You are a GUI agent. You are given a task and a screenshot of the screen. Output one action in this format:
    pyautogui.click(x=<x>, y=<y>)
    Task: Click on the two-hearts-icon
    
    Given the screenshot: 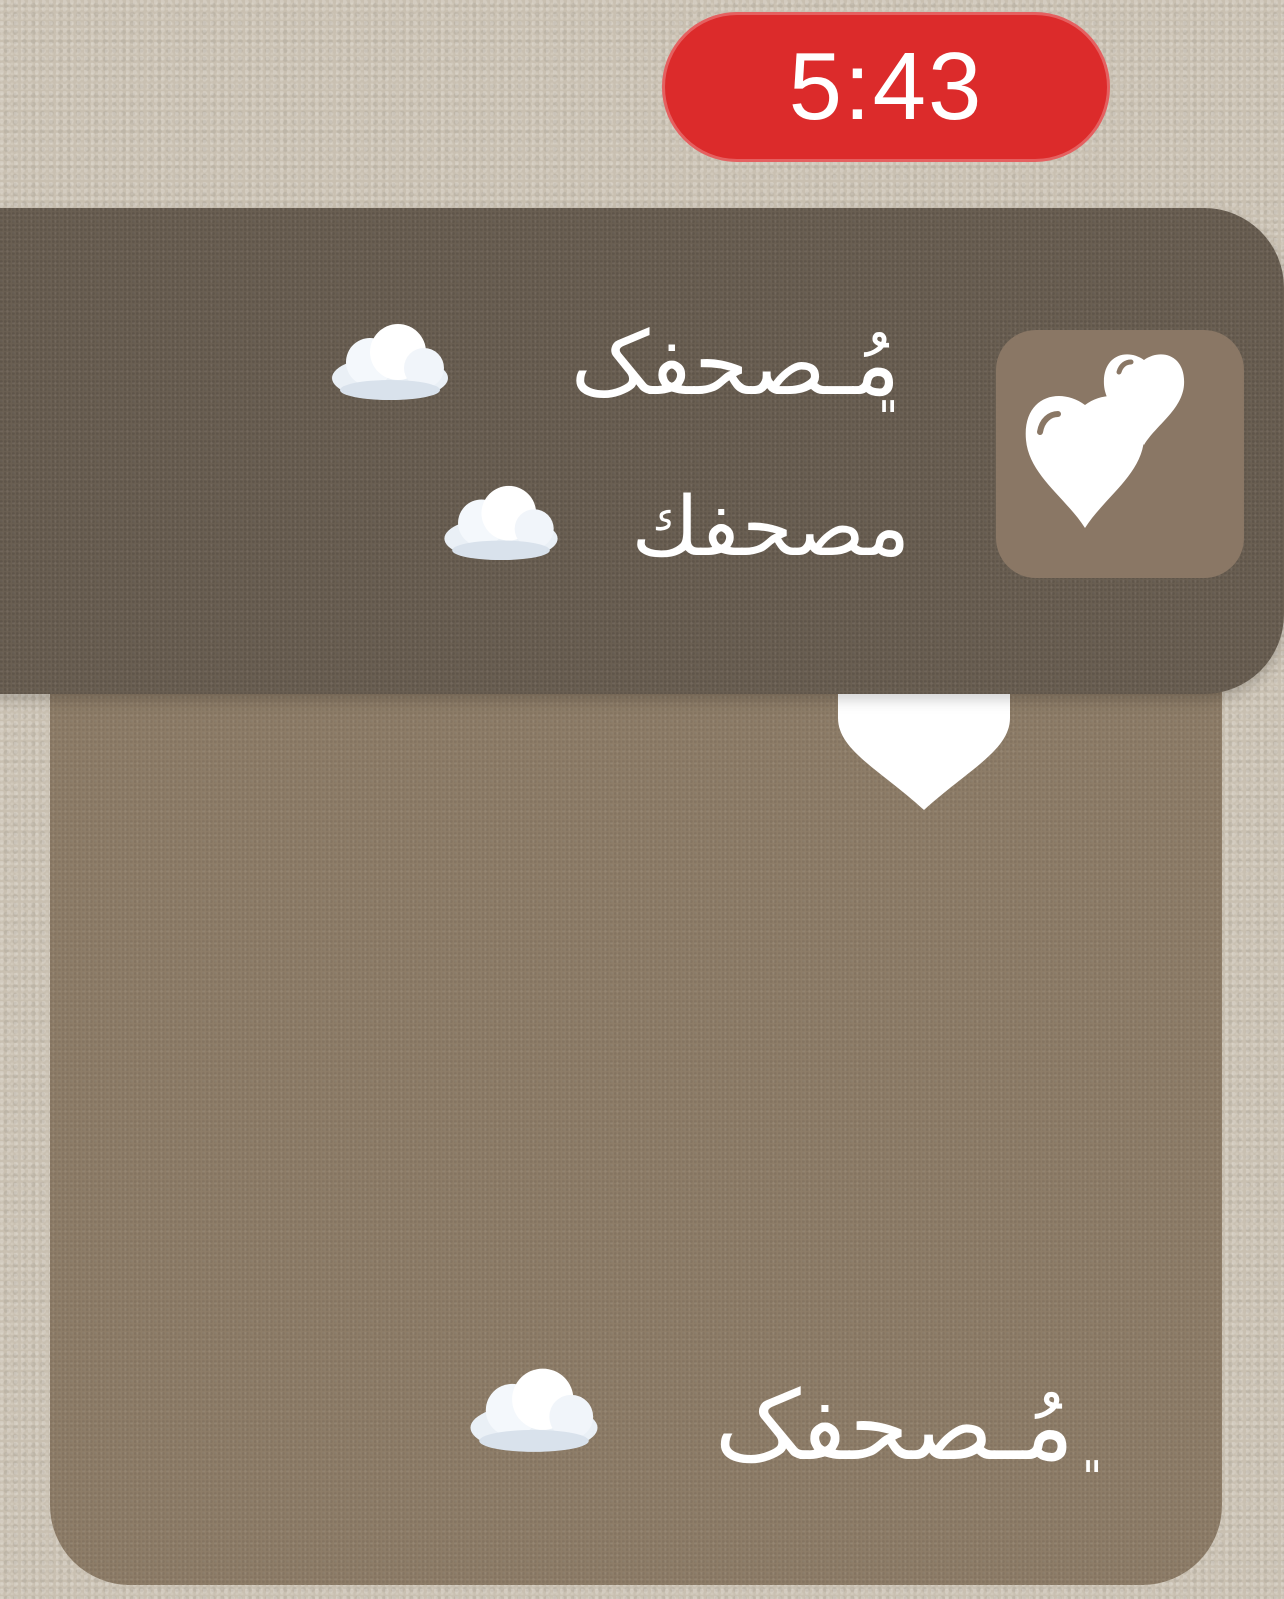 What is the action you would take?
    pyautogui.click(x=1105, y=441)
    